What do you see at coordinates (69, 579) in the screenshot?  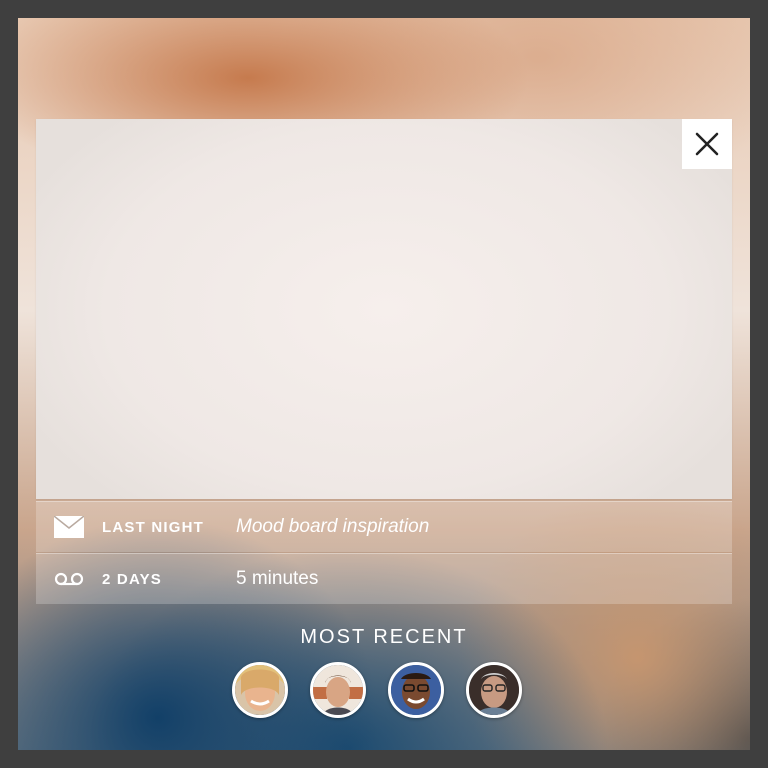 I see `voicemail-icon` at bounding box center [69, 579].